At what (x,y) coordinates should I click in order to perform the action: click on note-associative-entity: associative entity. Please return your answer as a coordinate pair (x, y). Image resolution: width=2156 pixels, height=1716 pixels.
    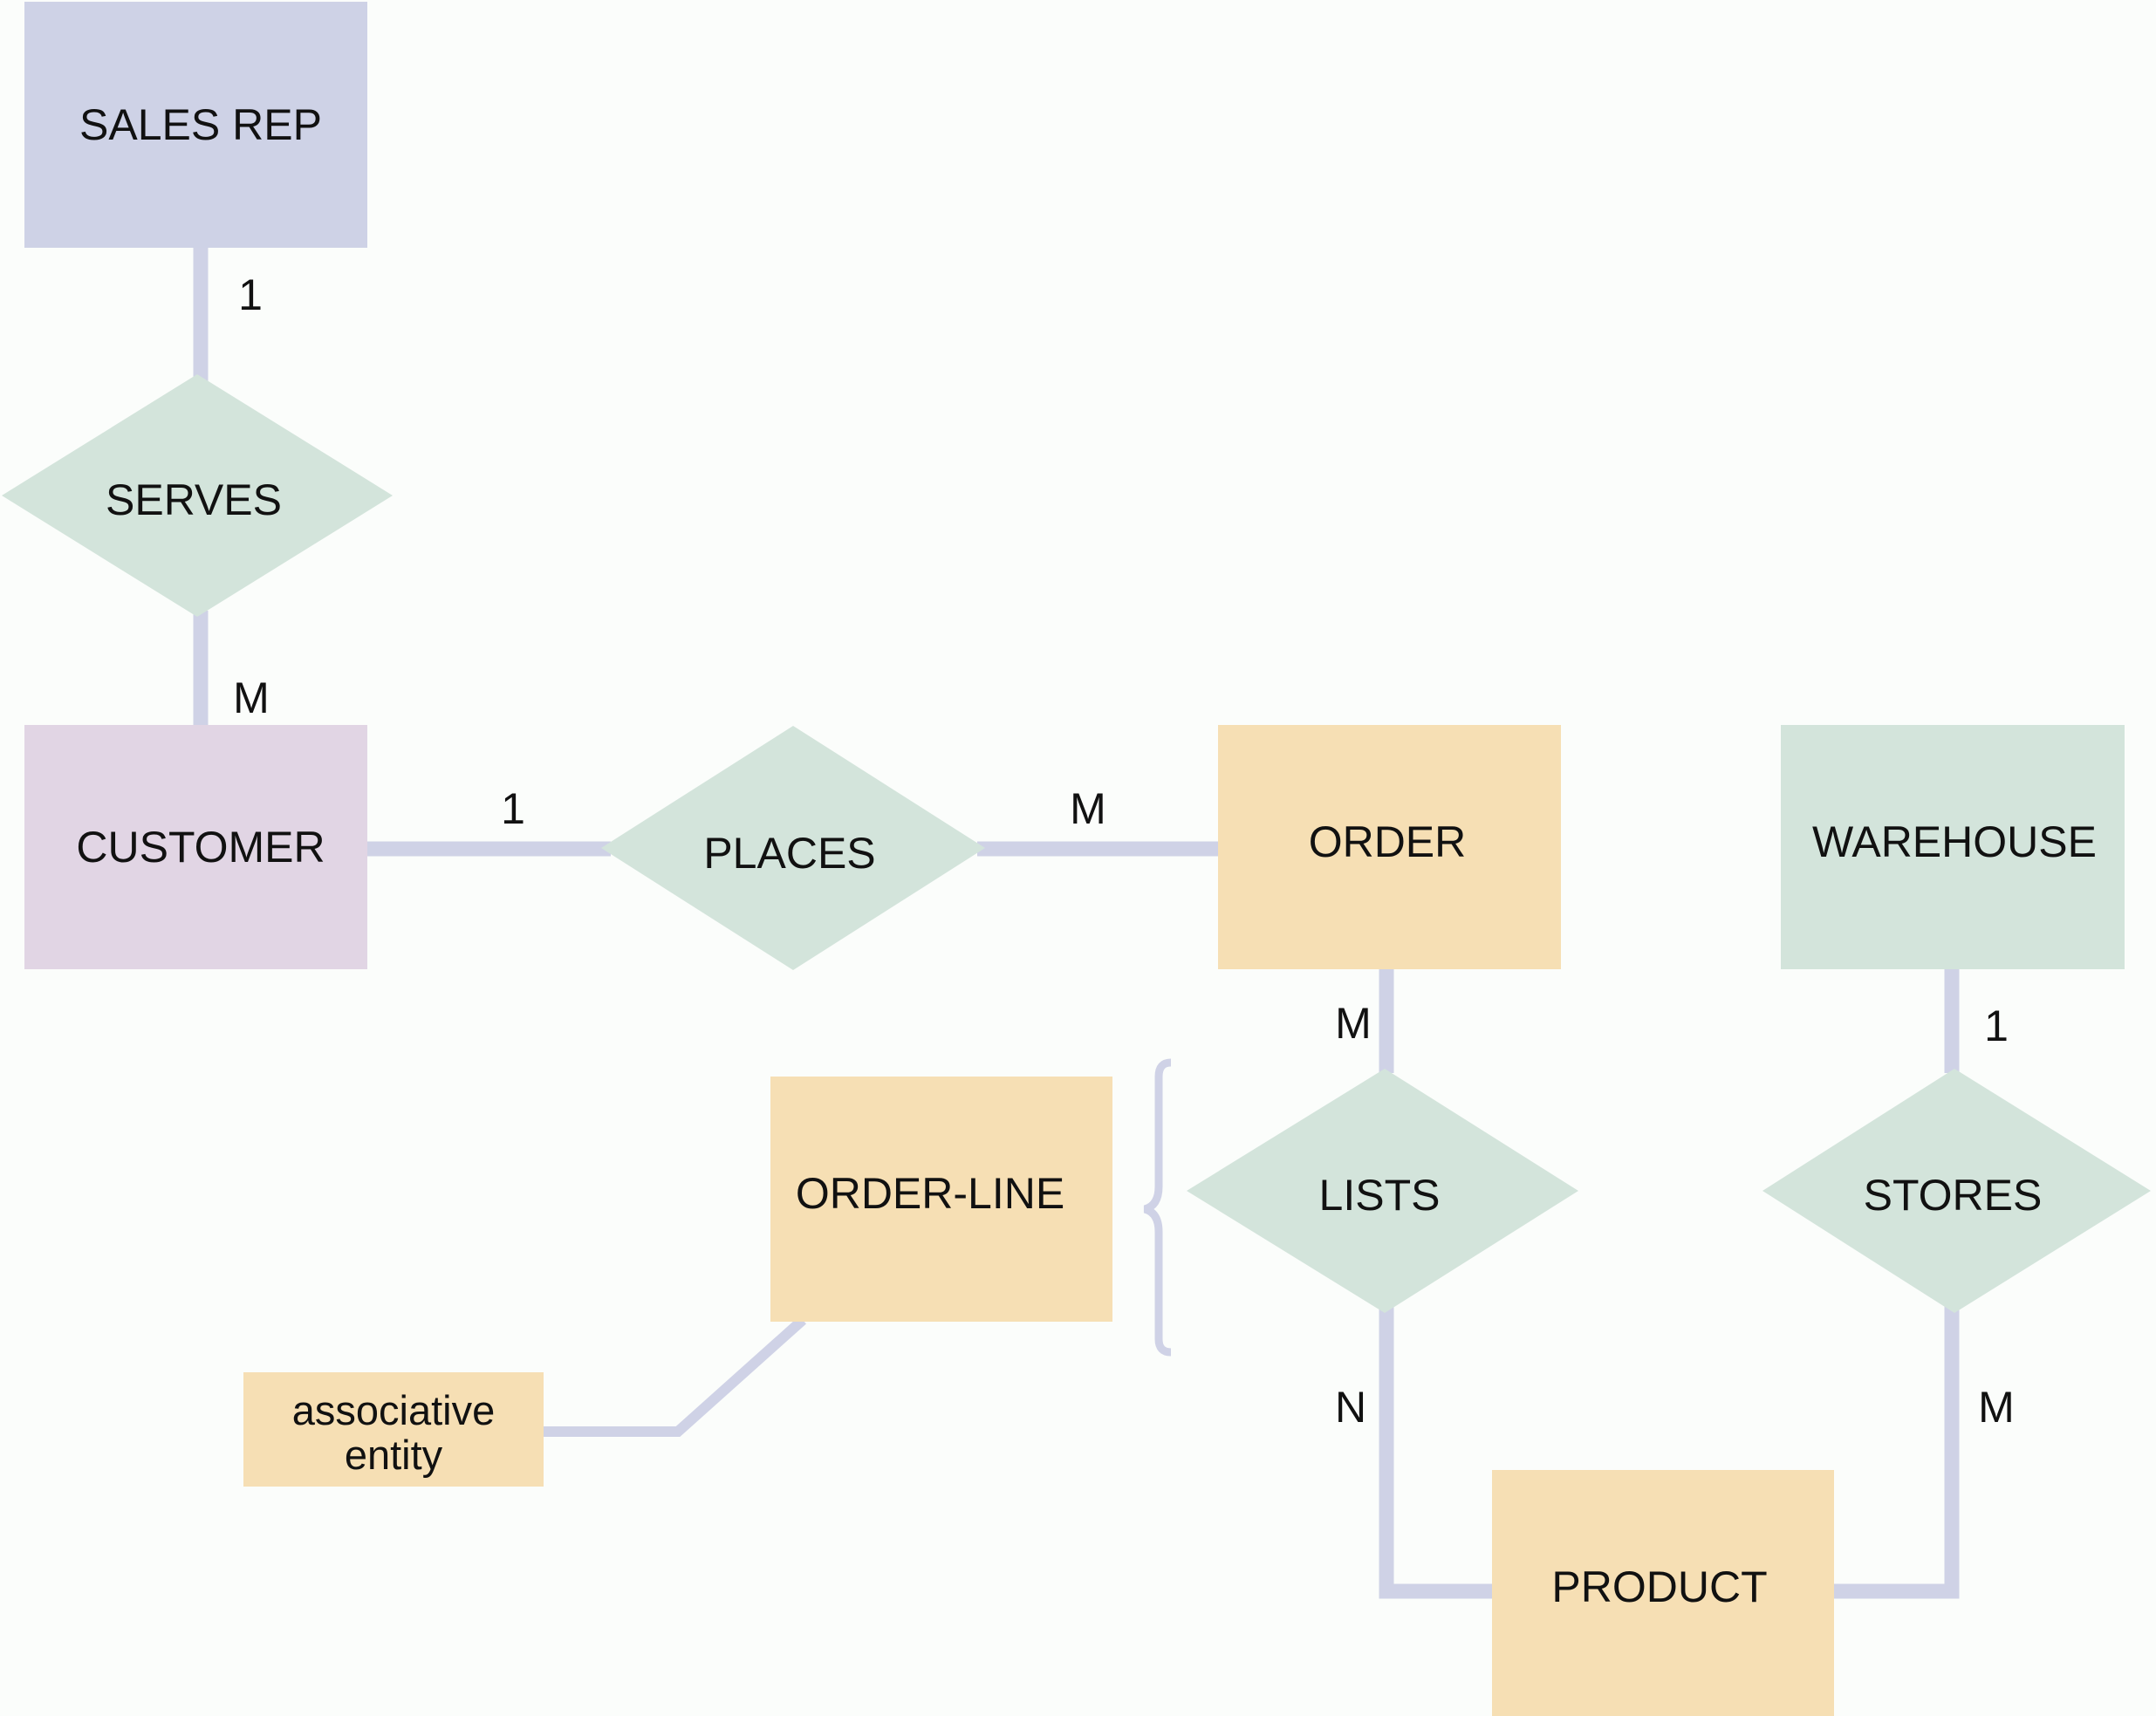
    Looking at the image, I should click on (393, 1429).